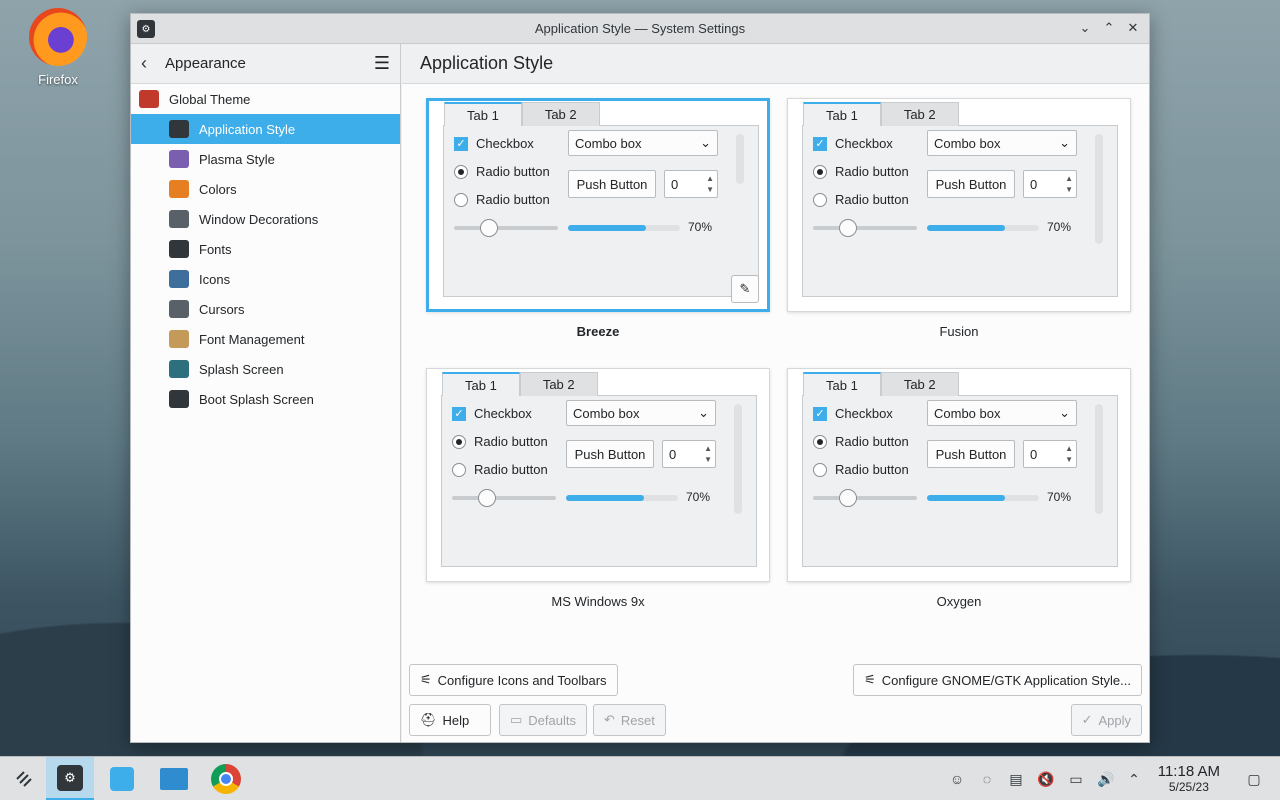 The width and height of the screenshot is (1280, 800). Describe the element at coordinates (738, 459) in the screenshot. I see `preview-scrollbar` at that location.